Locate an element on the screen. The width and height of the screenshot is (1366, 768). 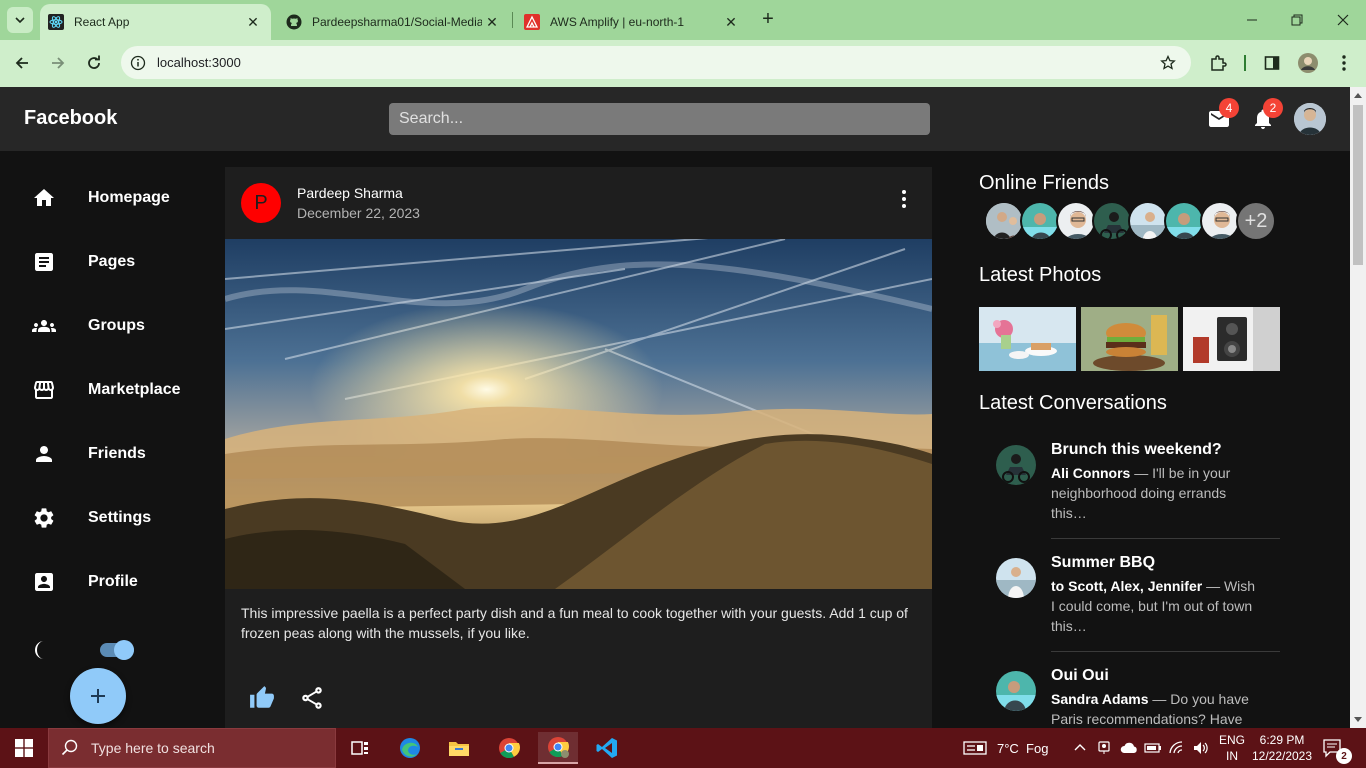
taskbar-chrome is located at coordinates (509, 748).